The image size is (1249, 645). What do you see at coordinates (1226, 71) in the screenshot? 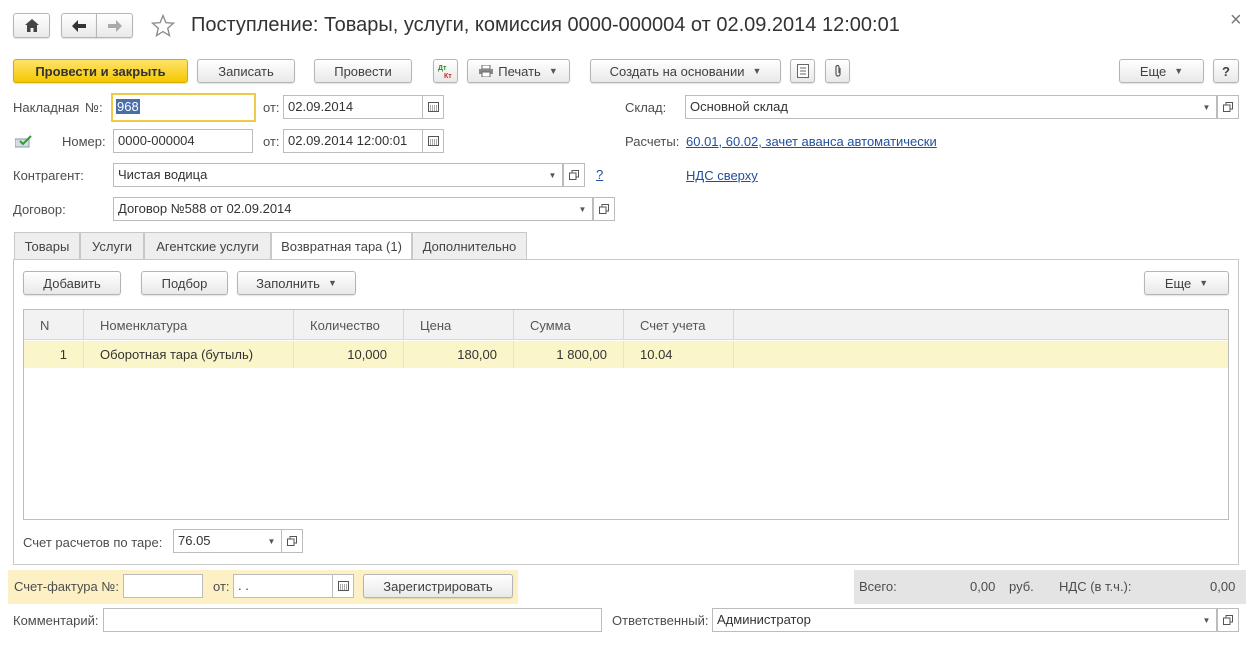
I see `help-button: ?` at bounding box center [1226, 71].